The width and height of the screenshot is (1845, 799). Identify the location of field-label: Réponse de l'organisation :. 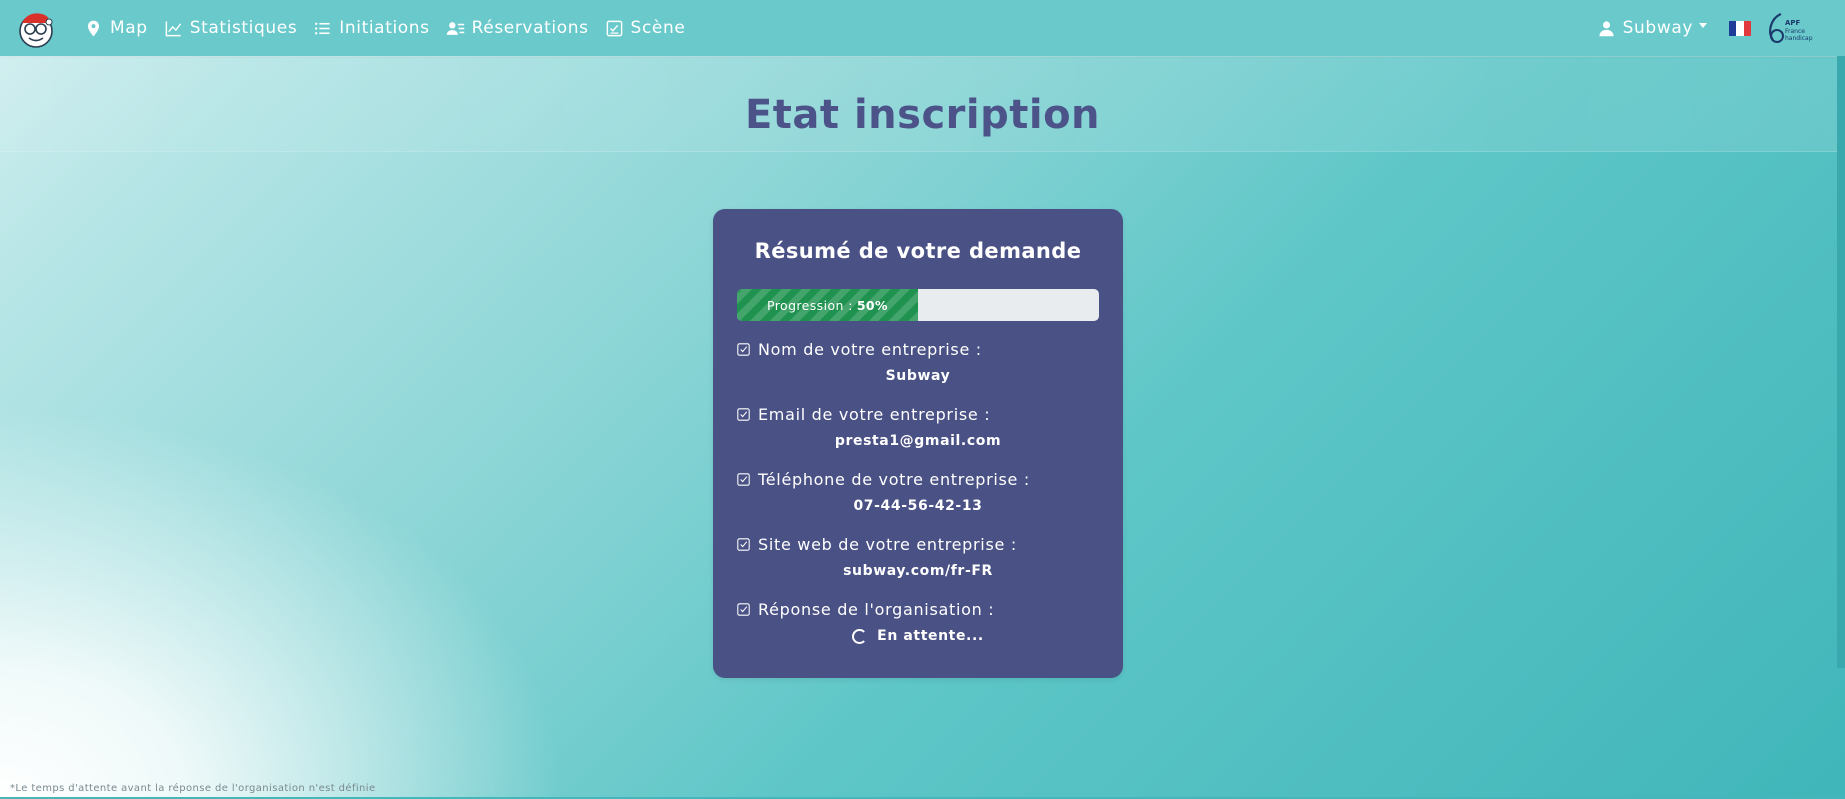
(876, 609).